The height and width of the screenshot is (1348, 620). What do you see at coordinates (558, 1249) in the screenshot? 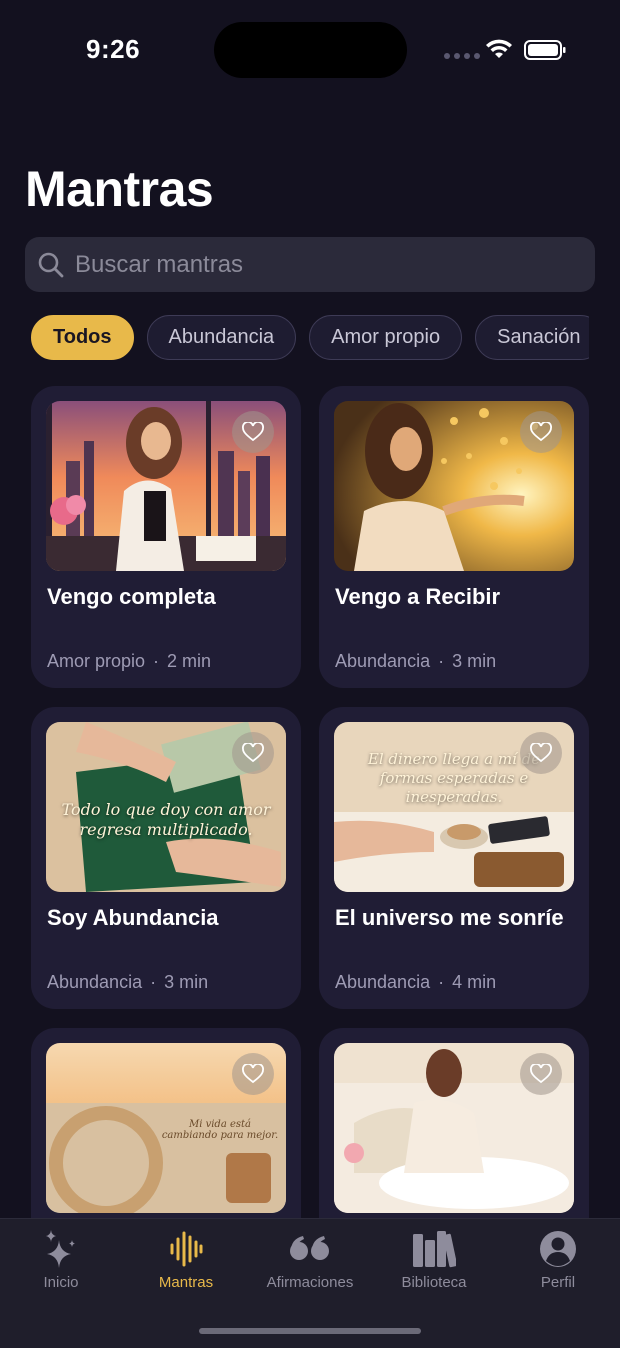
I see `person-circle-icon` at bounding box center [558, 1249].